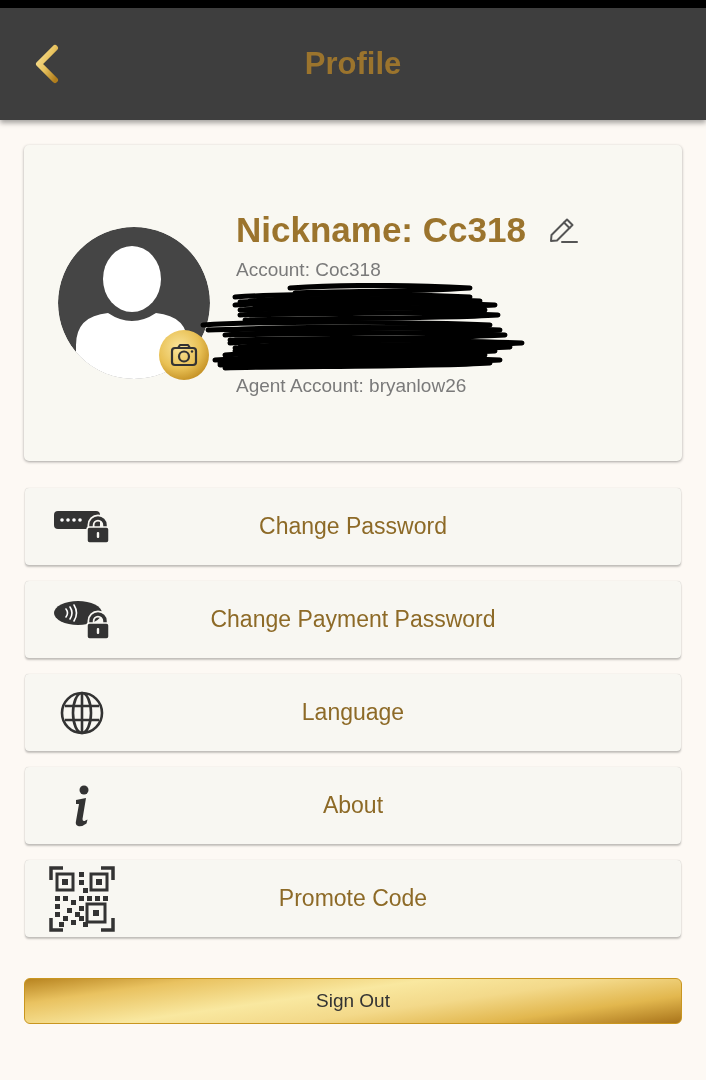 This screenshot has height=1080, width=706. What do you see at coordinates (353, 526) in the screenshot?
I see `menu-item: Change Password` at bounding box center [353, 526].